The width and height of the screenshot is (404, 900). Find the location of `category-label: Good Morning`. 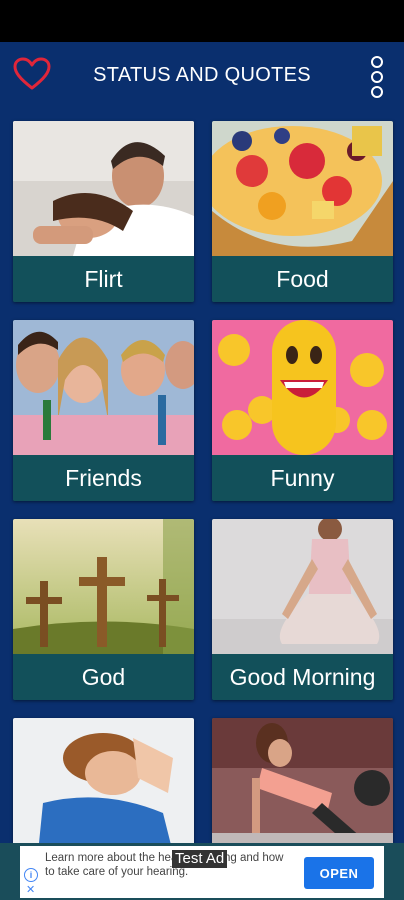

category-label: Good Morning is located at coordinates (302, 677).